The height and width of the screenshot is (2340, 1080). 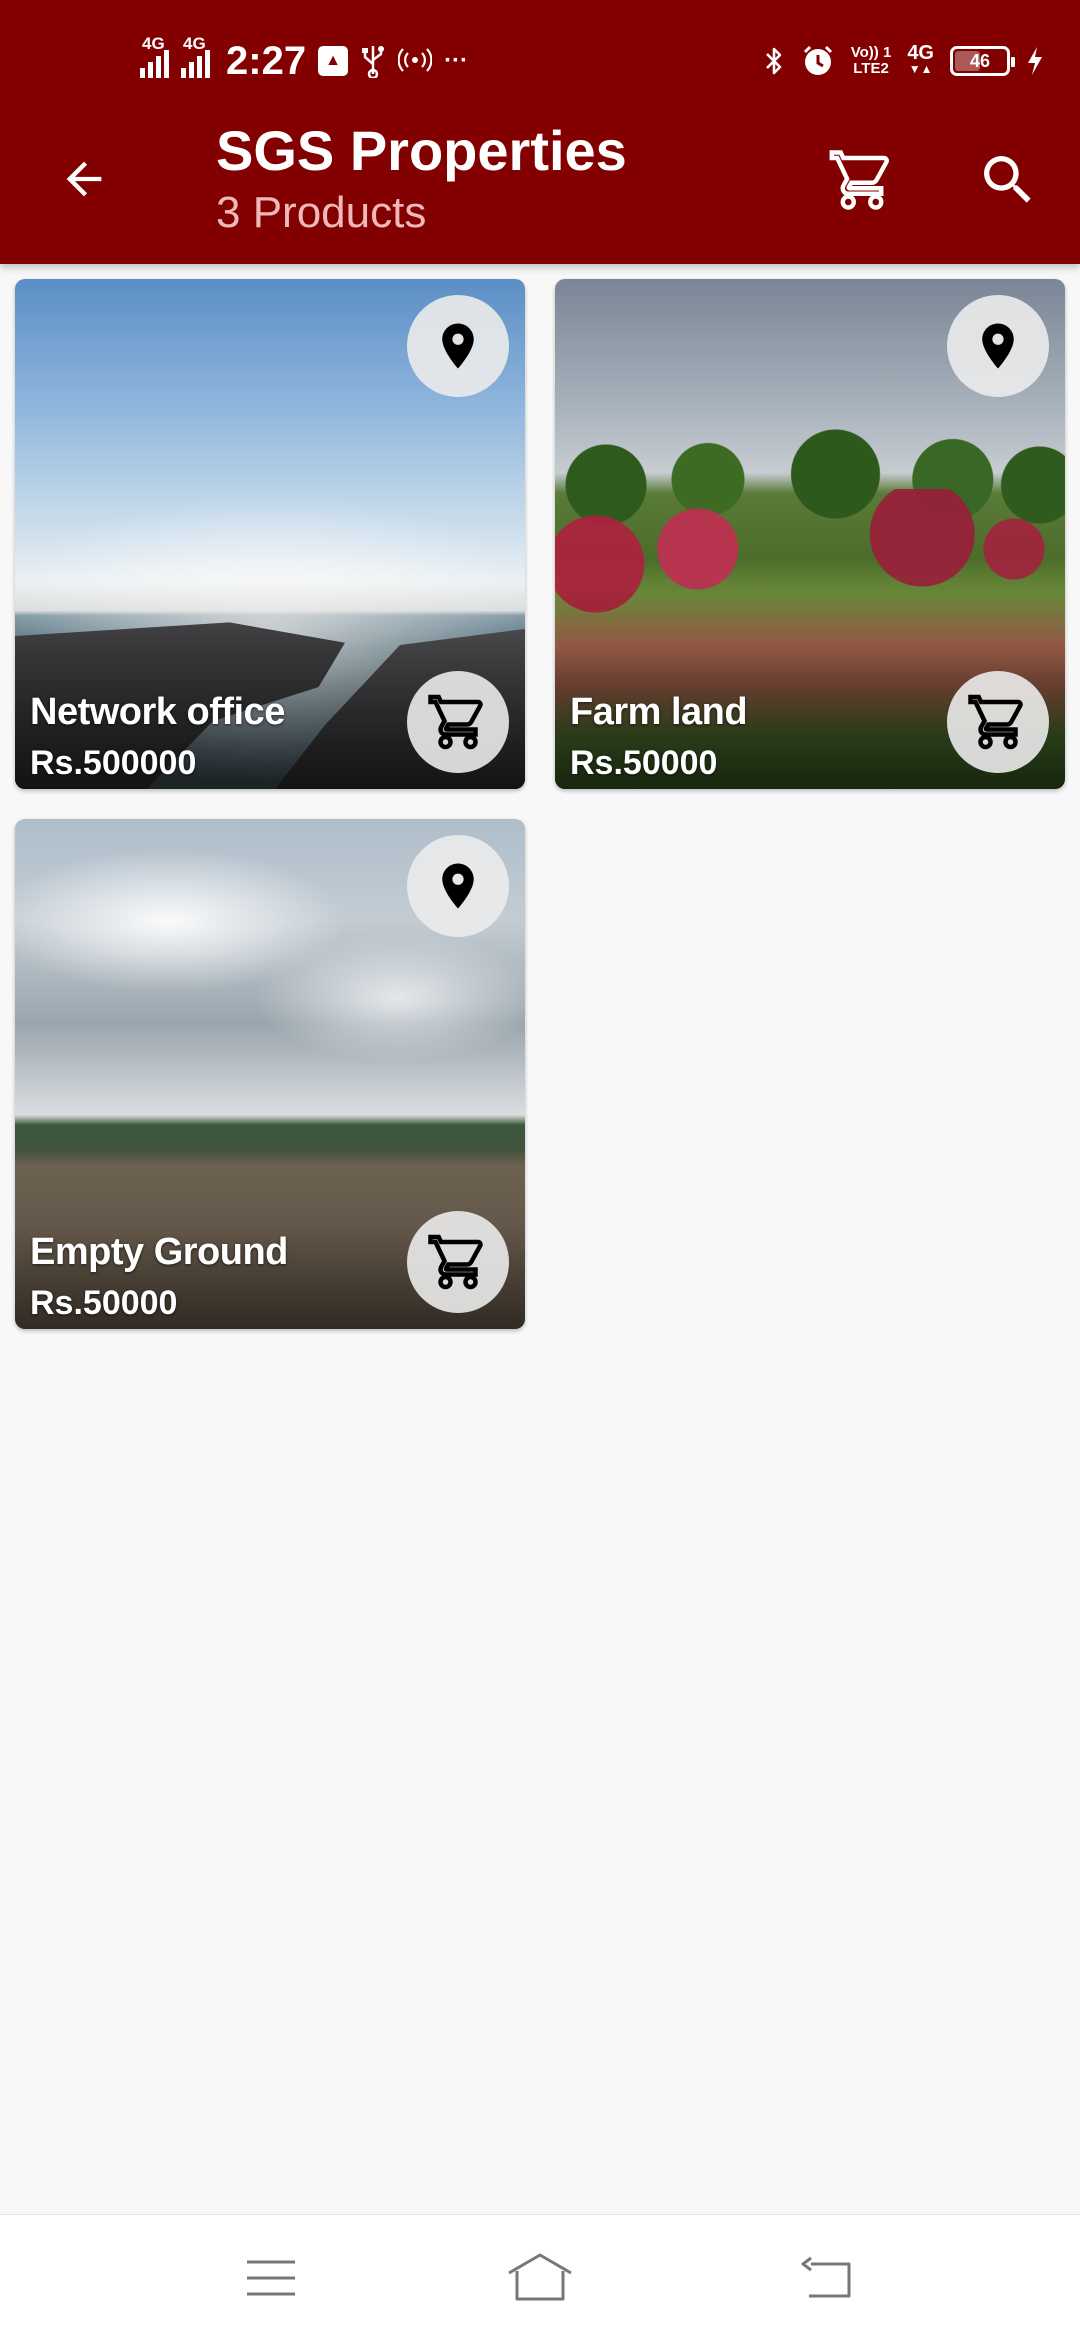 I want to click on home-icon, so click(x=540, y=2277).